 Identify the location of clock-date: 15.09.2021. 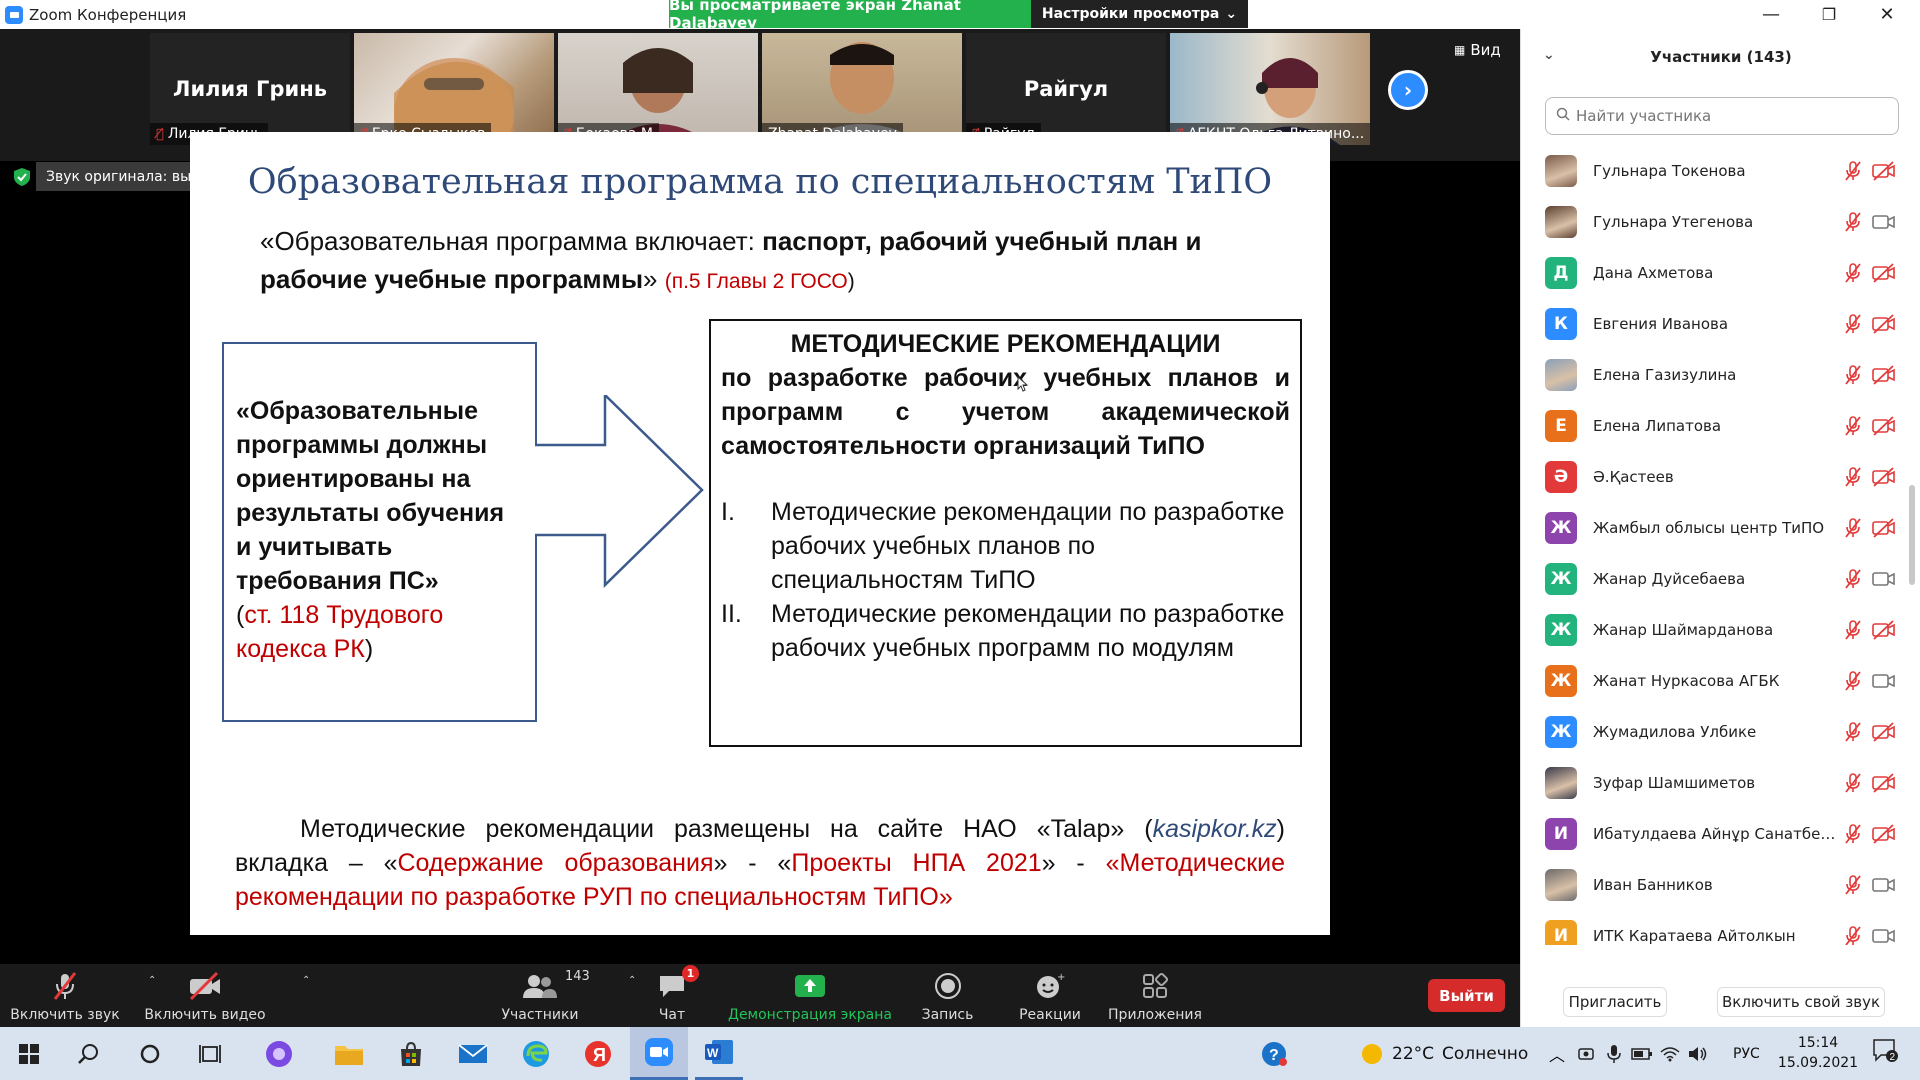
(1818, 1063).